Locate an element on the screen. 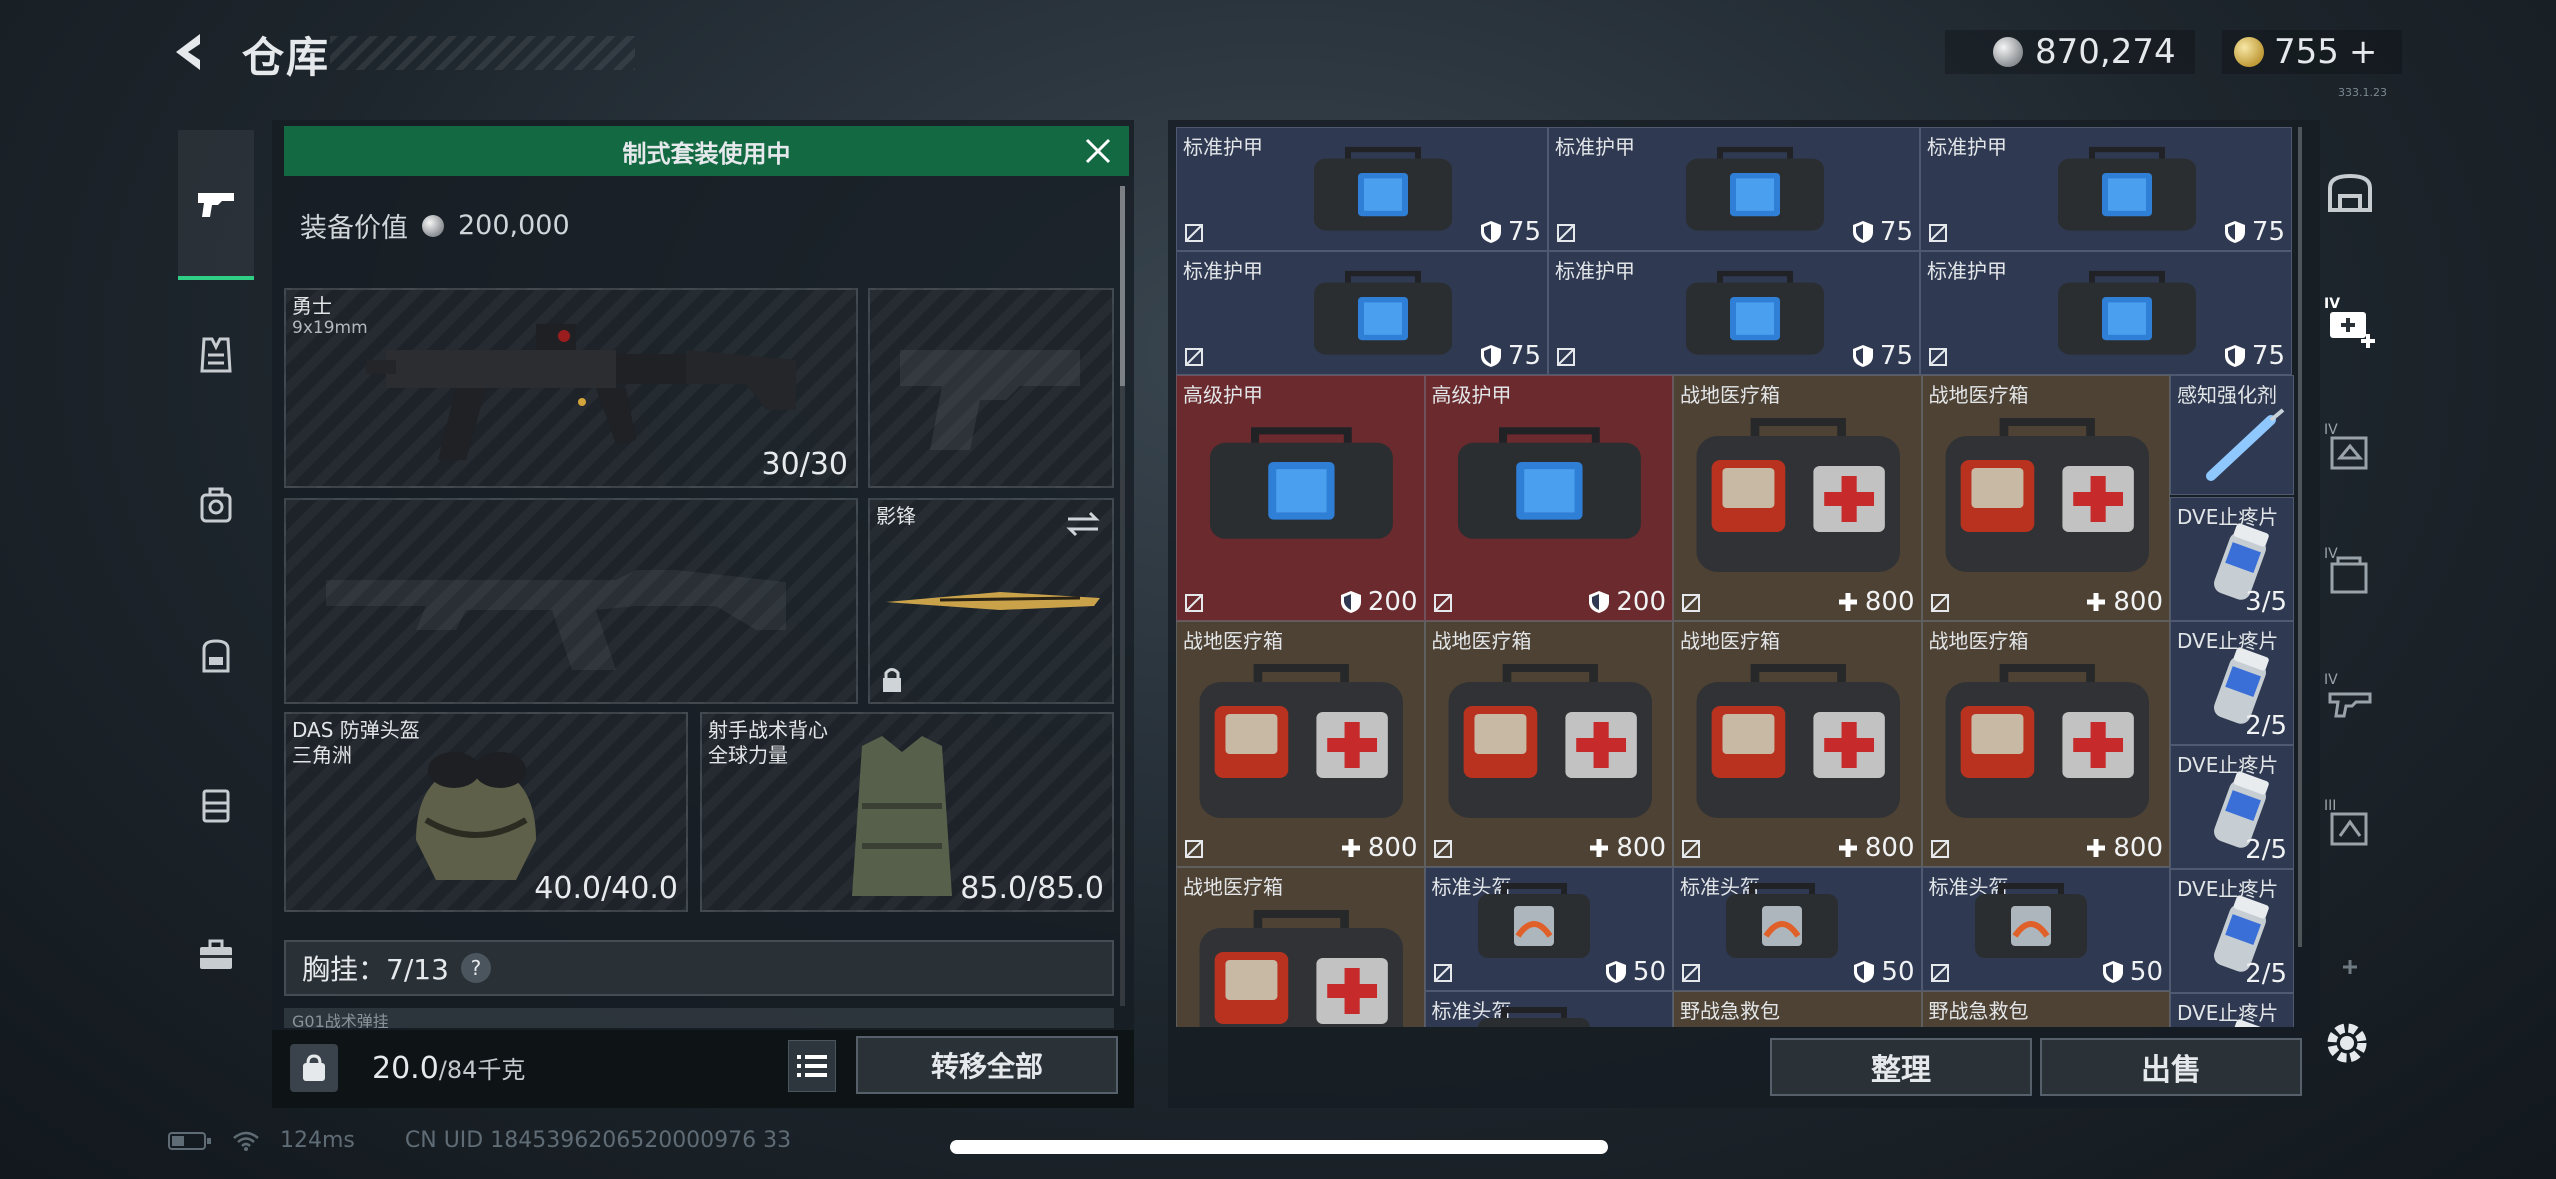 The height and width of the screenshot is (1179, 2556). chest-rig-row: 胸挂：7/13 ? is located at coordinates (699, 968).